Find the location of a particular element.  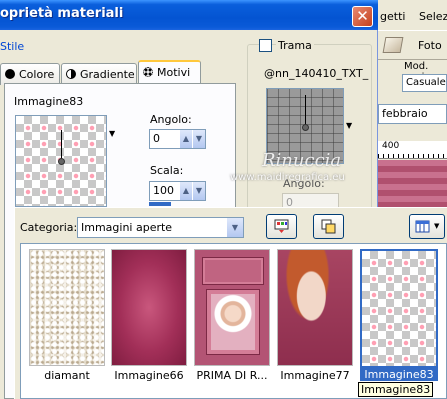

thumbnail-immagine83 is located at coordinates (399, 308).